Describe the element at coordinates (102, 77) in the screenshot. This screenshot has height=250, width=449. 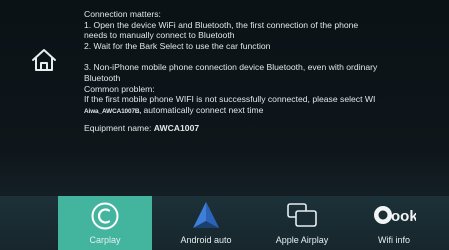
I see `info-step-3-cont: Bluetooth` at that location.